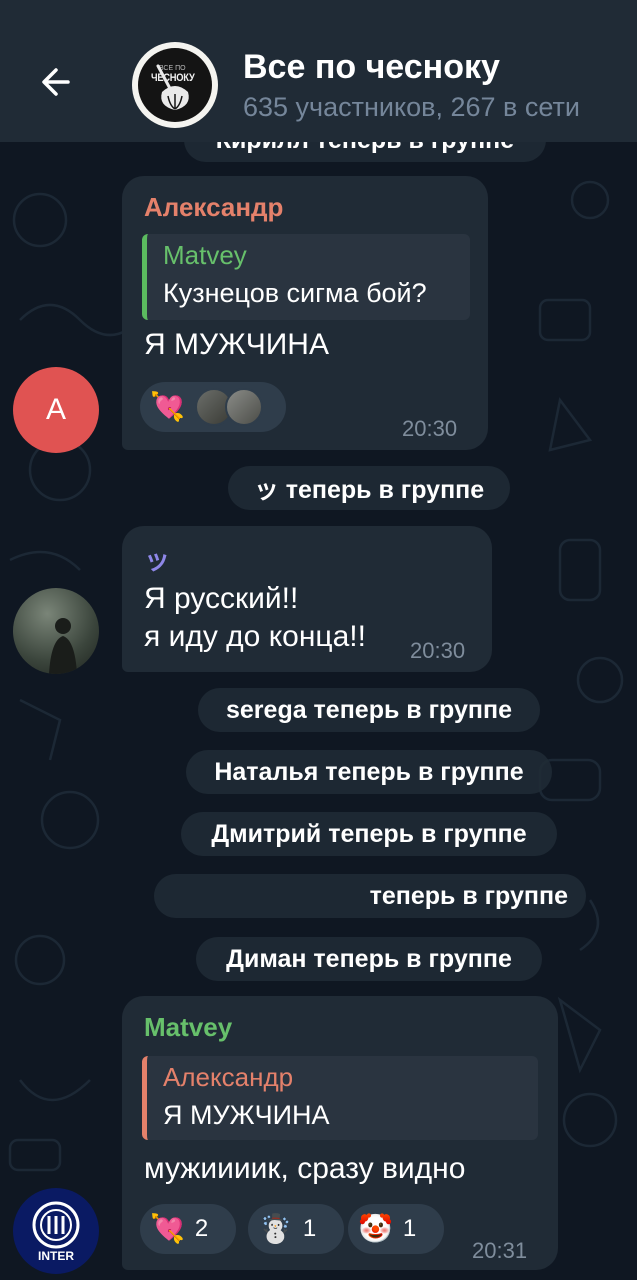 This screenshot has height=1280, width=637. I want to click on reaction-heart-arrow: 💘, so click(213, 407).